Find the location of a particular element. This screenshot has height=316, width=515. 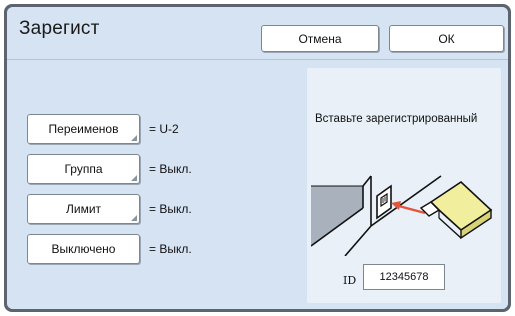

disabled-button: Выключено is located at coordinates (83, 249).